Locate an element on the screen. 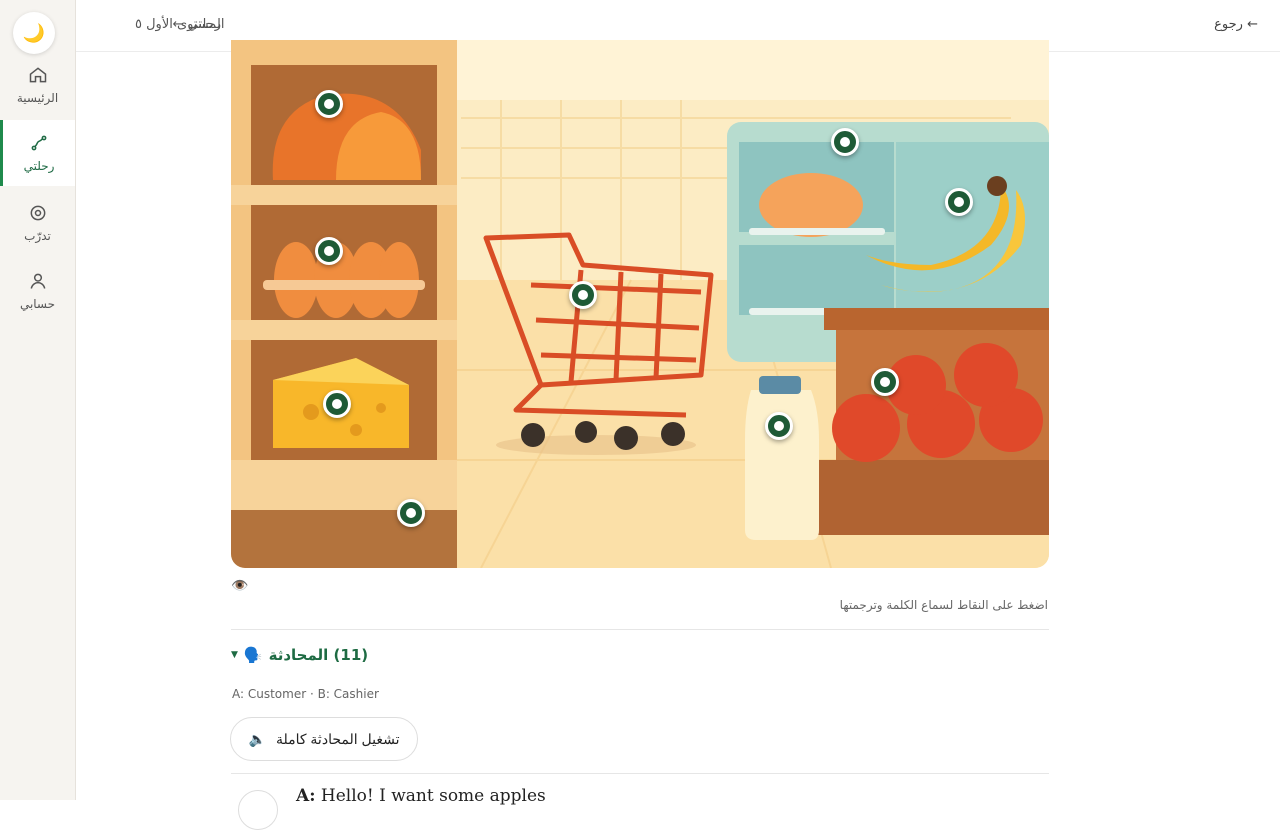 The image size is (1280, 830). home-icon is located at coordinates (37, 75).